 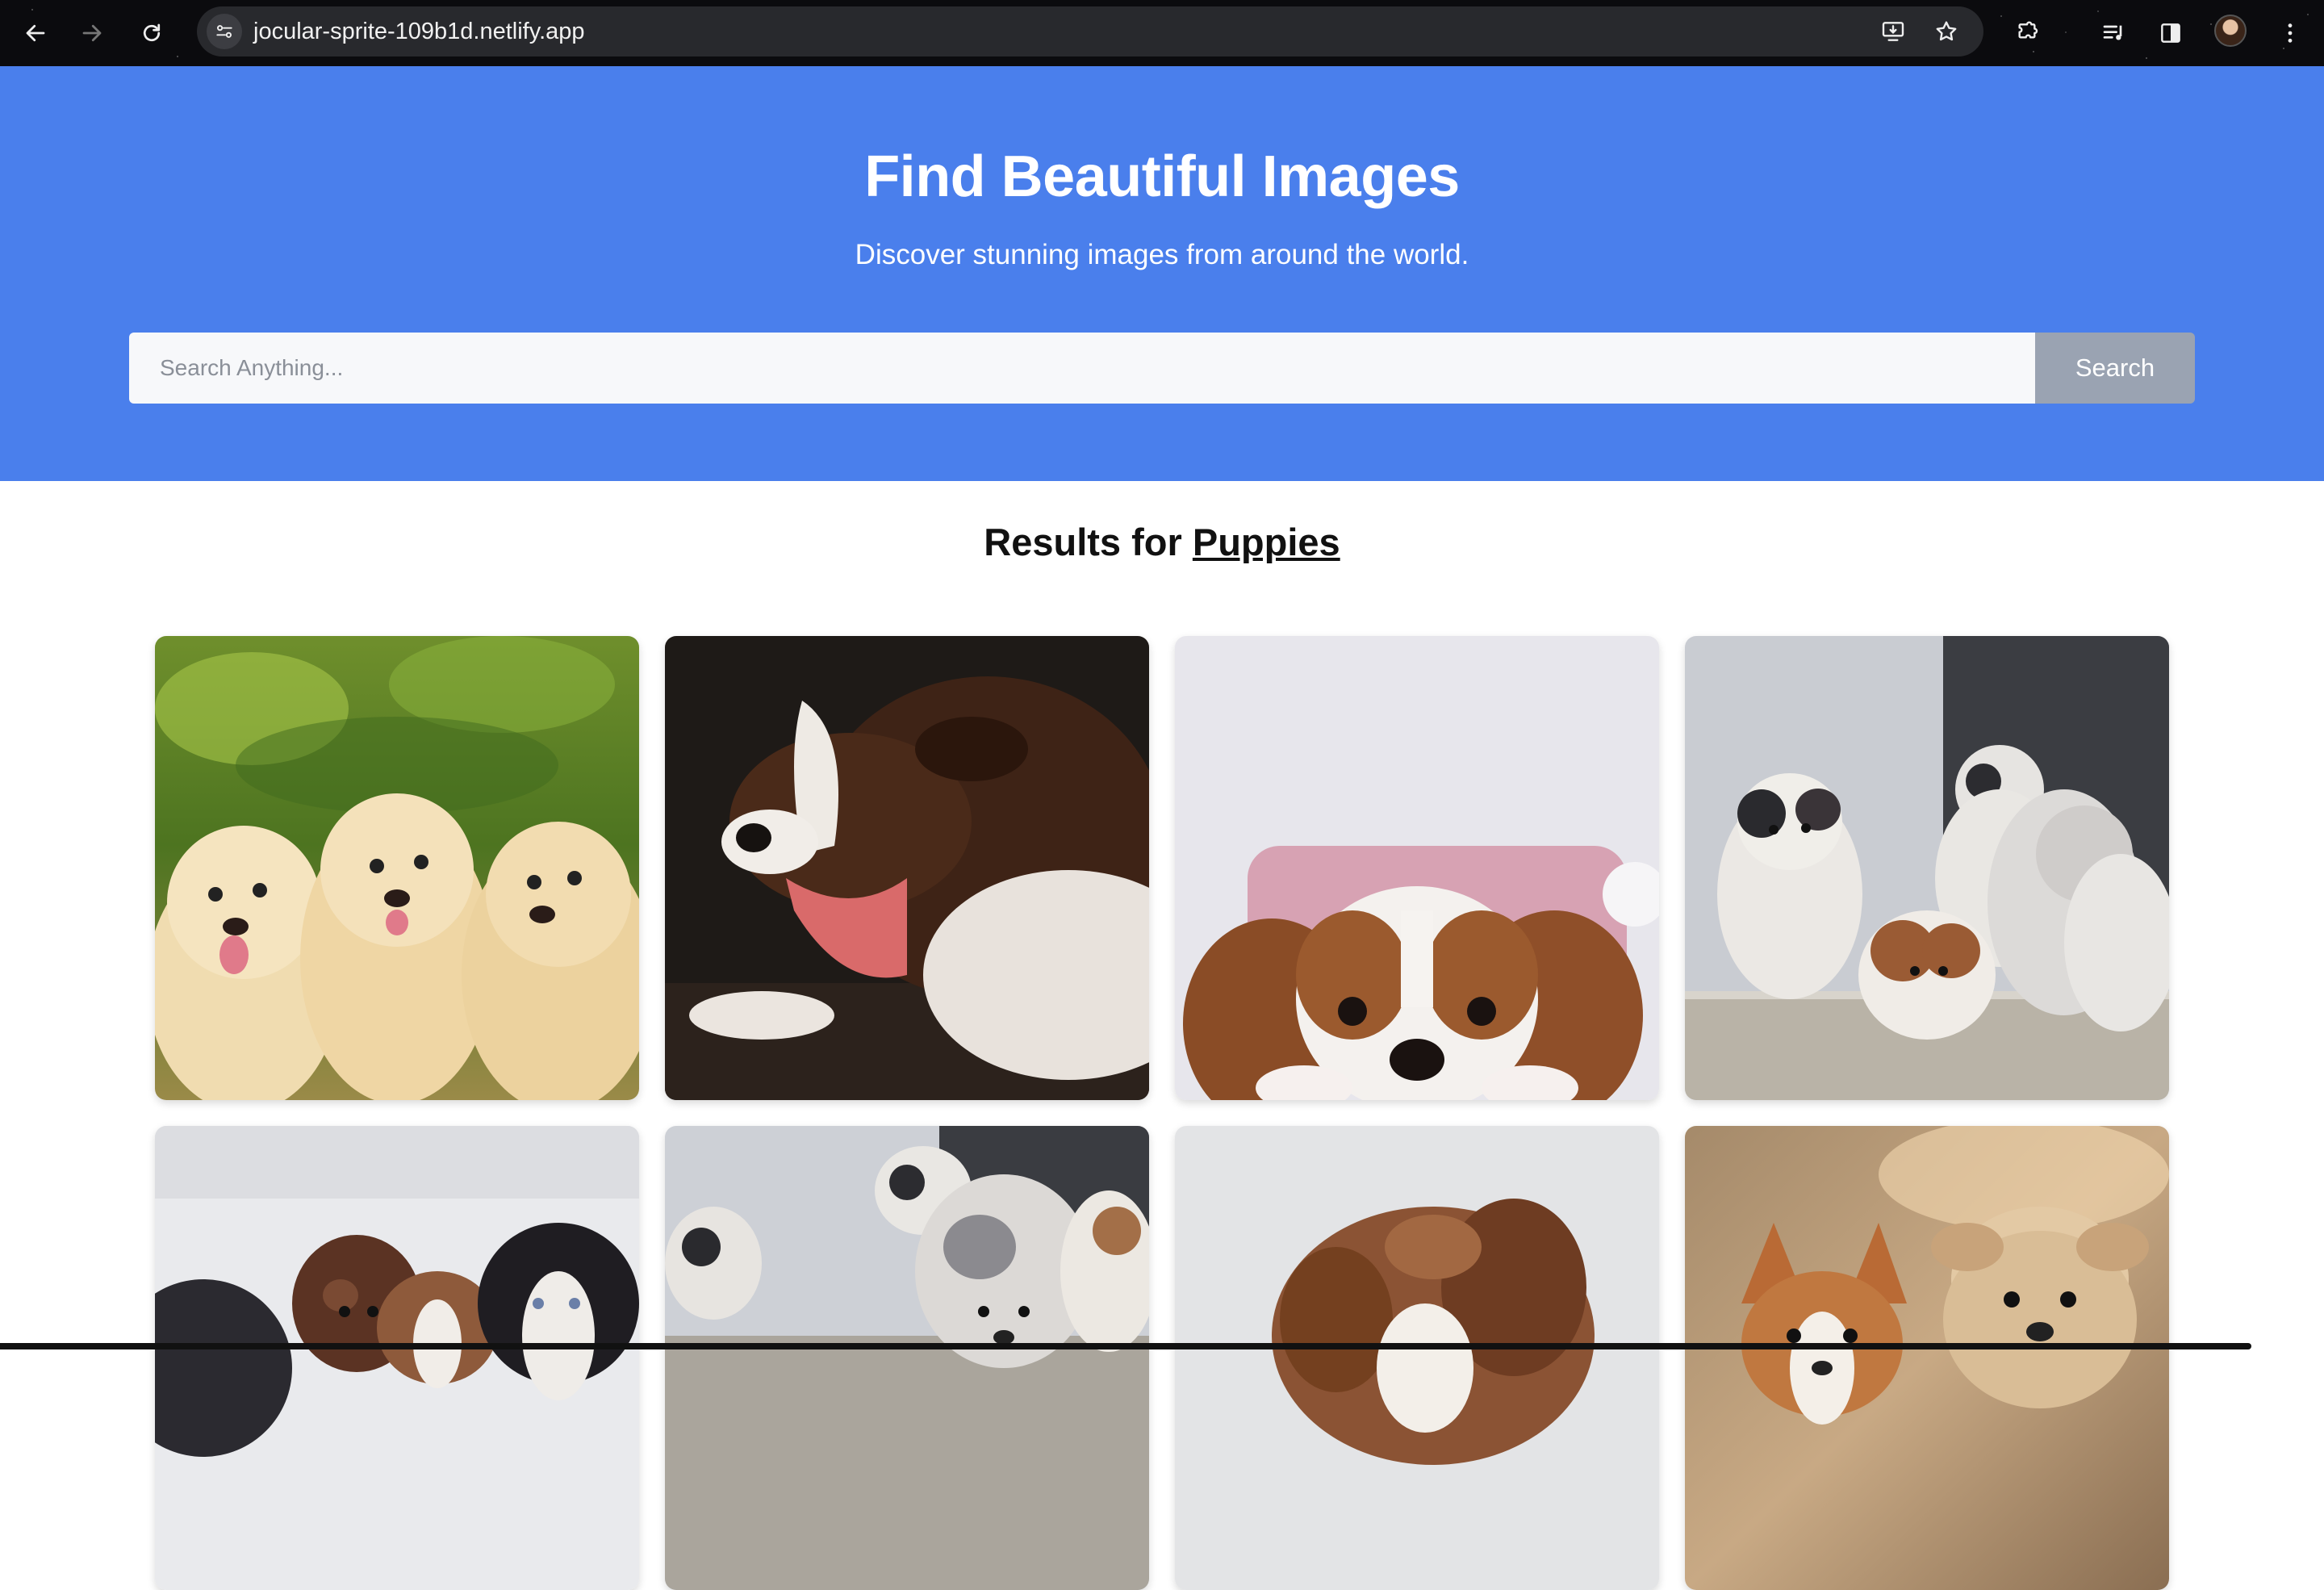 What do you see at coordinates (1947, 31) in the screenshot?
I see `bookmark-star-icon` at bounding box center [1947, 31].